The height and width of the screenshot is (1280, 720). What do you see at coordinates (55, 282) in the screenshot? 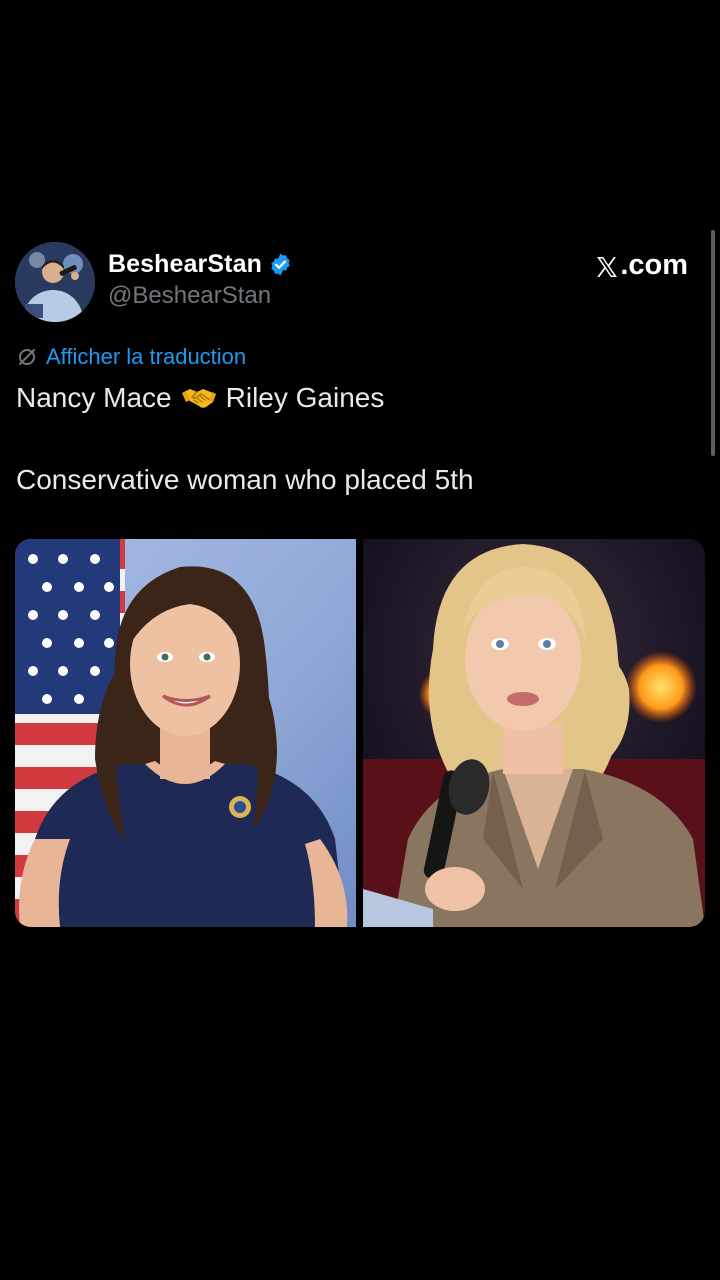
I see `user-avatar` at bounding box center [55, 282].